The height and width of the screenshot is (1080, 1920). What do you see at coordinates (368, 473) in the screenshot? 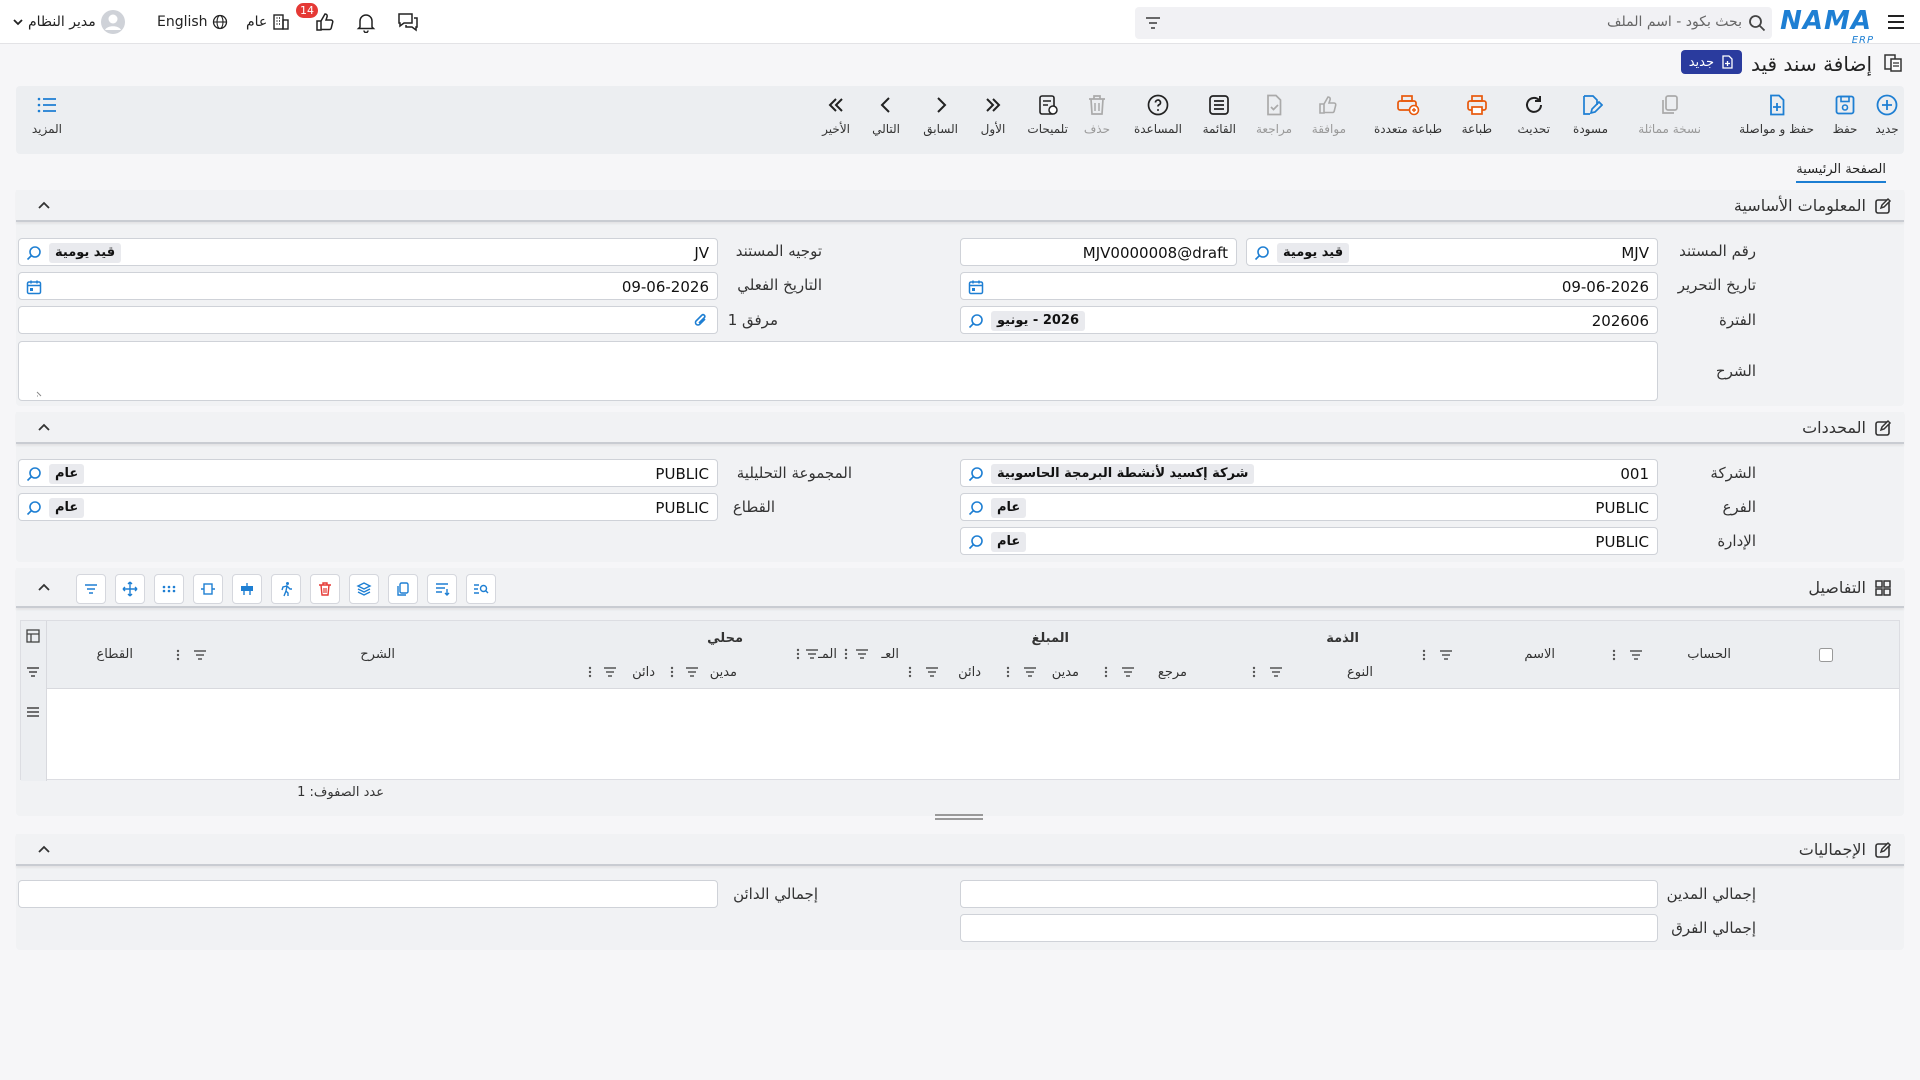
I see `analytic-group-lookup: PUBLIC عام` at bounding box center [368, 473].